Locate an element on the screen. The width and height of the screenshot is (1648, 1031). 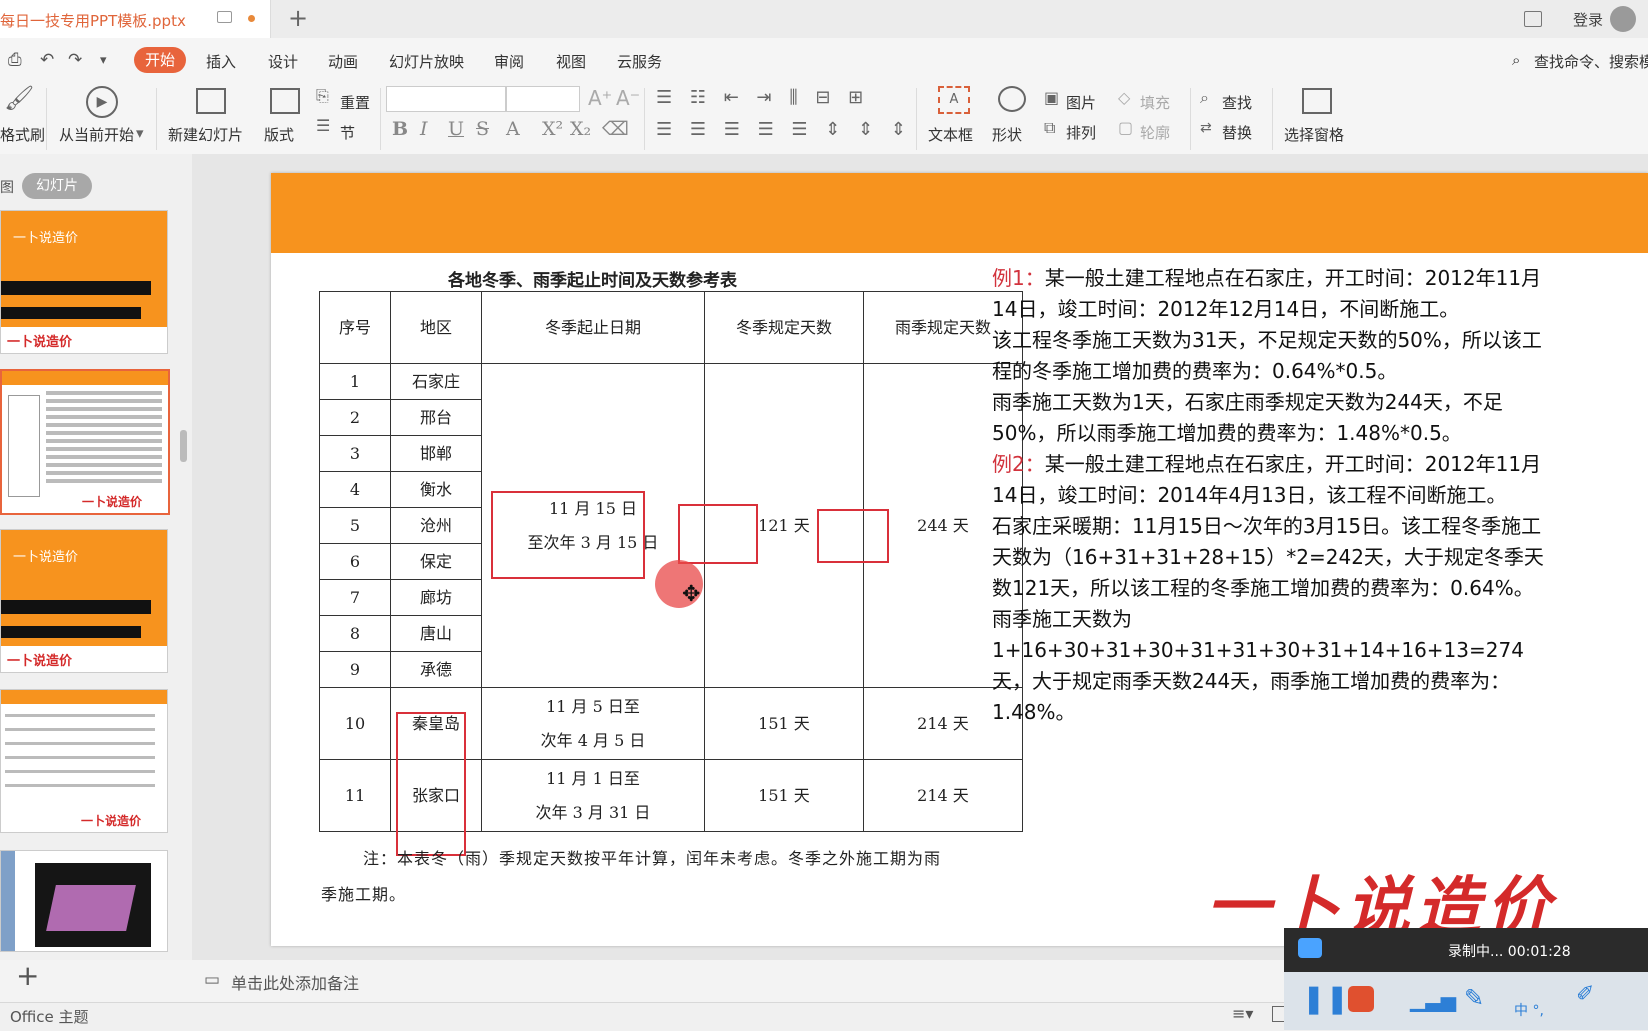
play-dropdown-icon: ▾ is located at coordinates (140, 133).